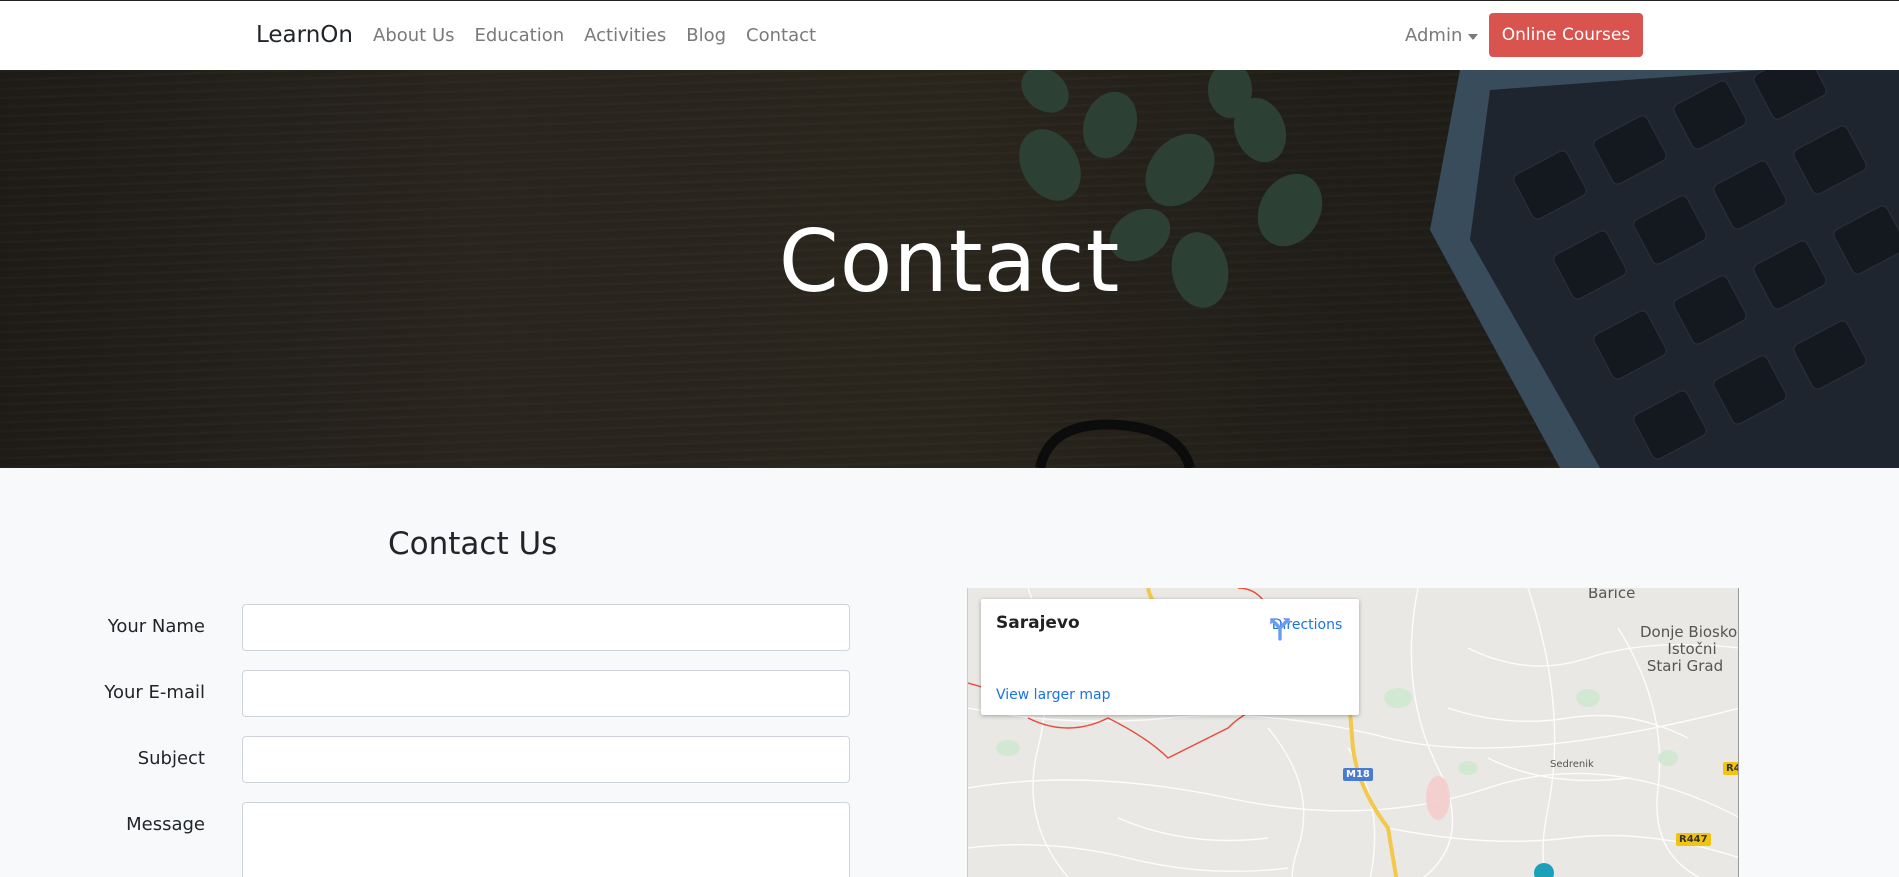 This screenshot has width=1899, height=877. Describe the element at coordinates (625, 35) in the screenshot. I see `nav-activities: Activities` at that location.